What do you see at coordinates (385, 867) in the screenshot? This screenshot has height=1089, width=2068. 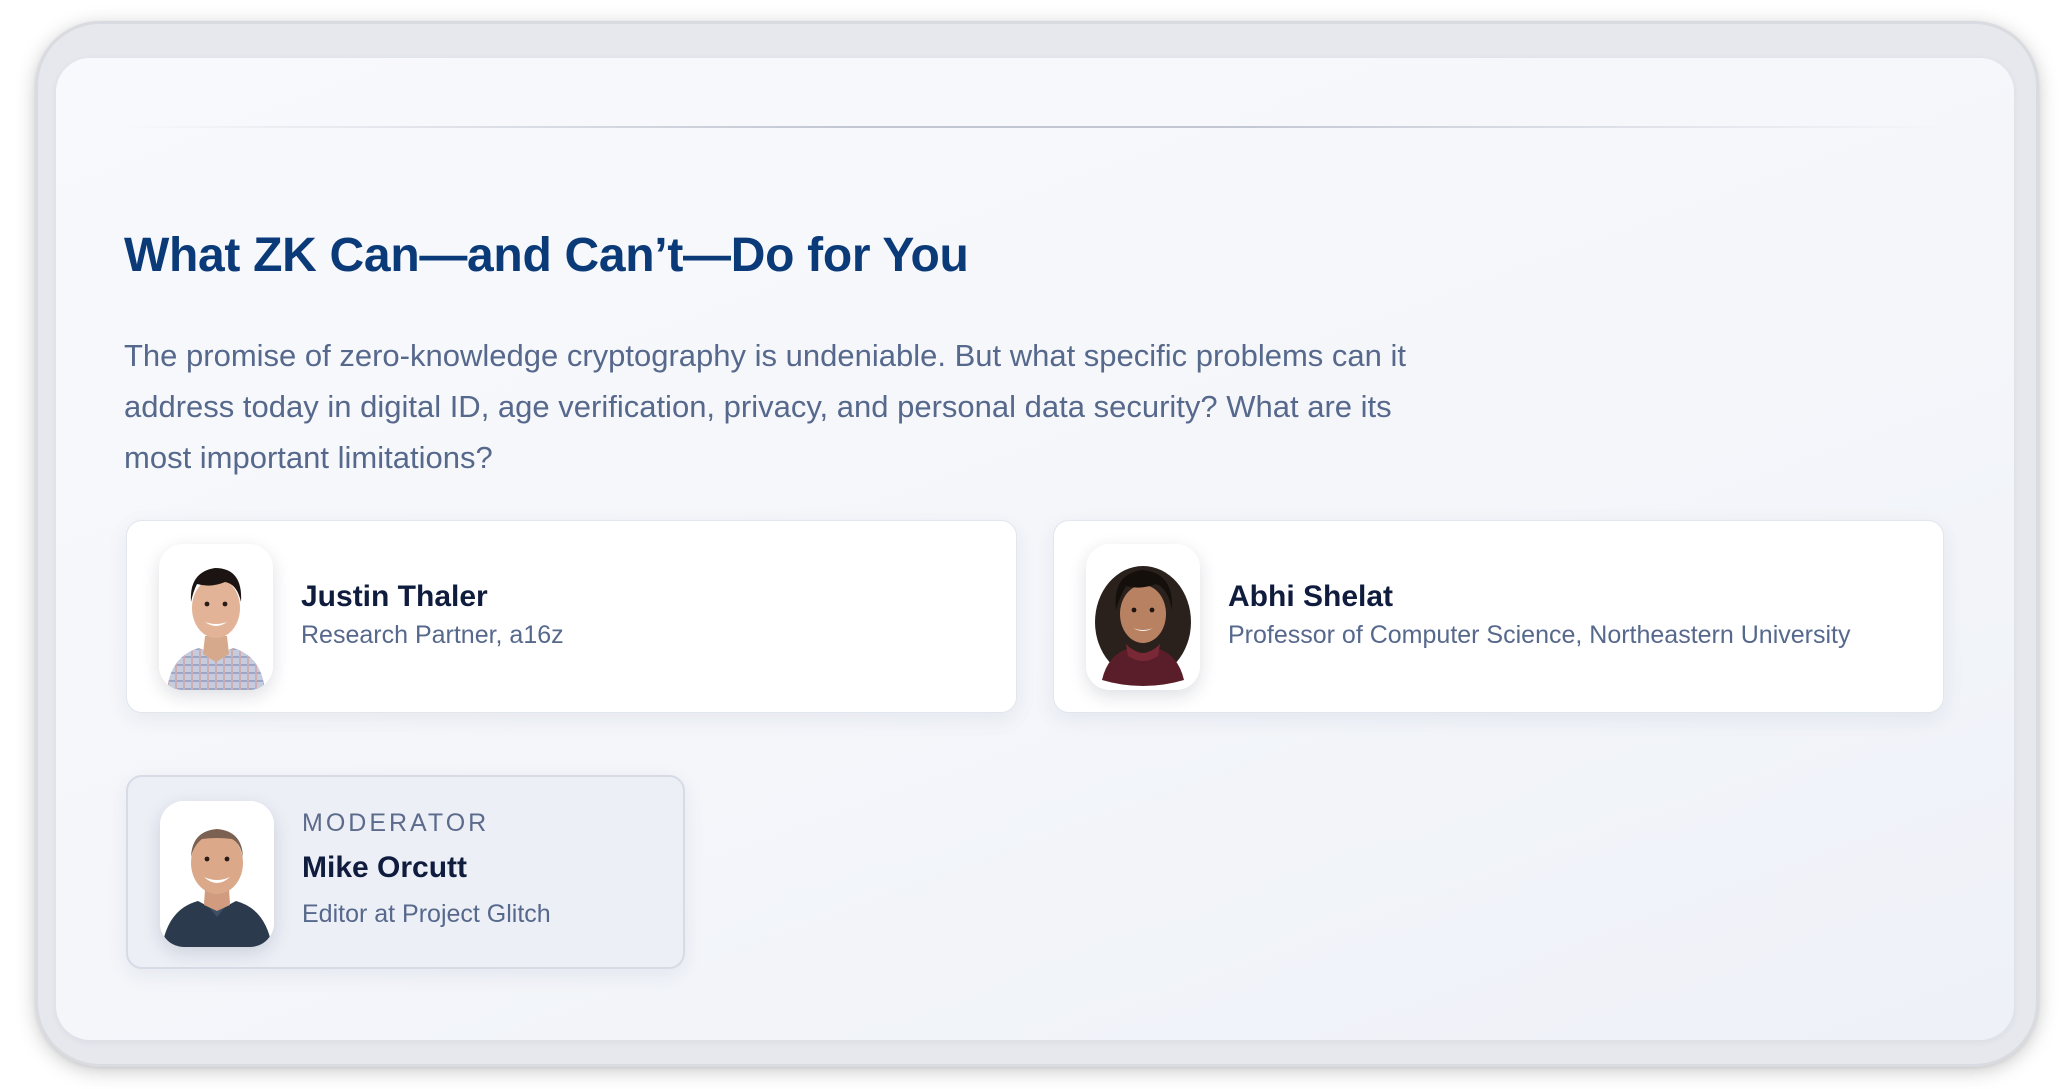 I see `moderator-name: Mike Orcutt` at bounding box center [385, 867].